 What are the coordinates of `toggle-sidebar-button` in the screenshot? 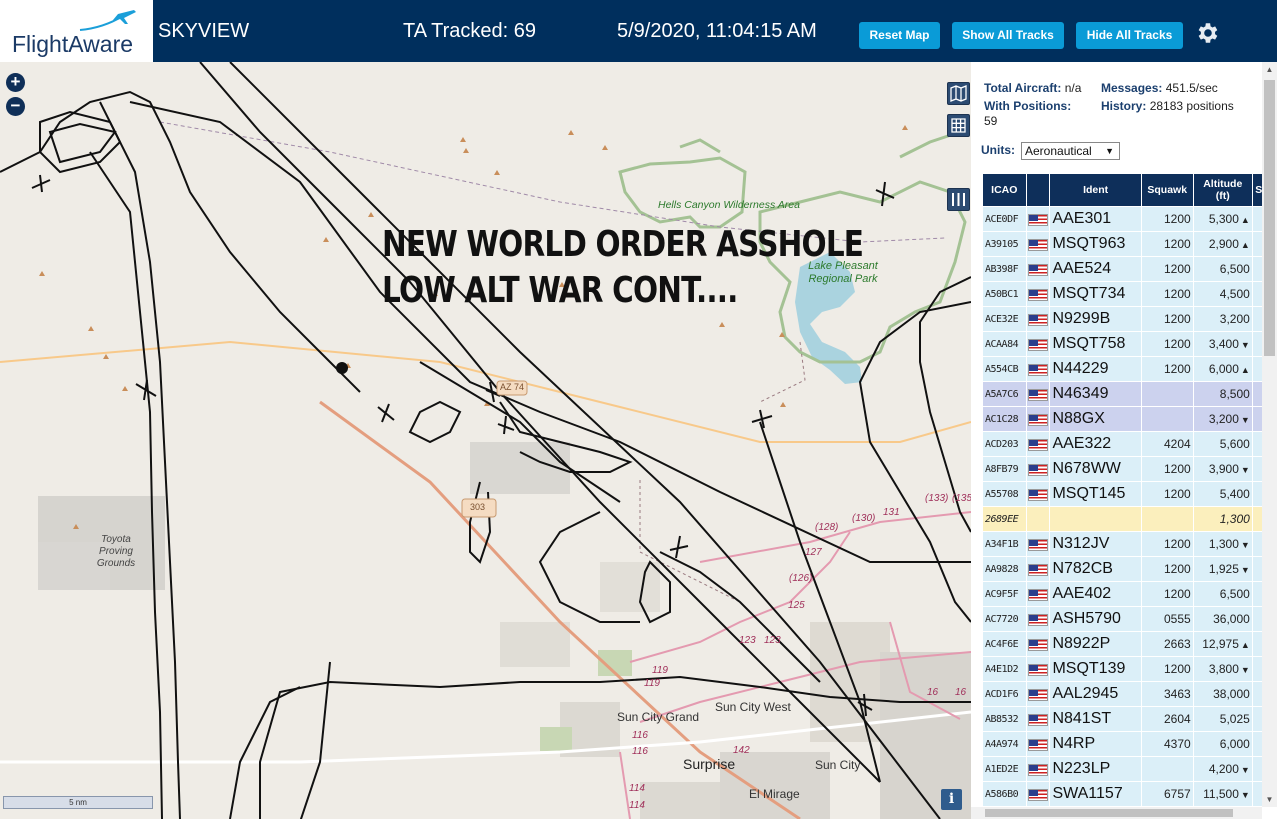 It's located at (958, 199).